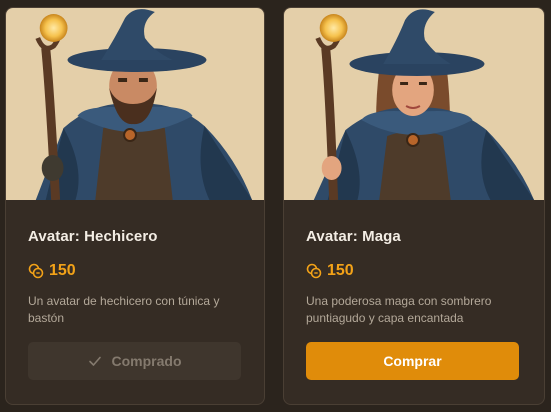 This screenshot has width=551, height=412. I want to click on item-title: Avatar: Hechicero, so click(93, 236).